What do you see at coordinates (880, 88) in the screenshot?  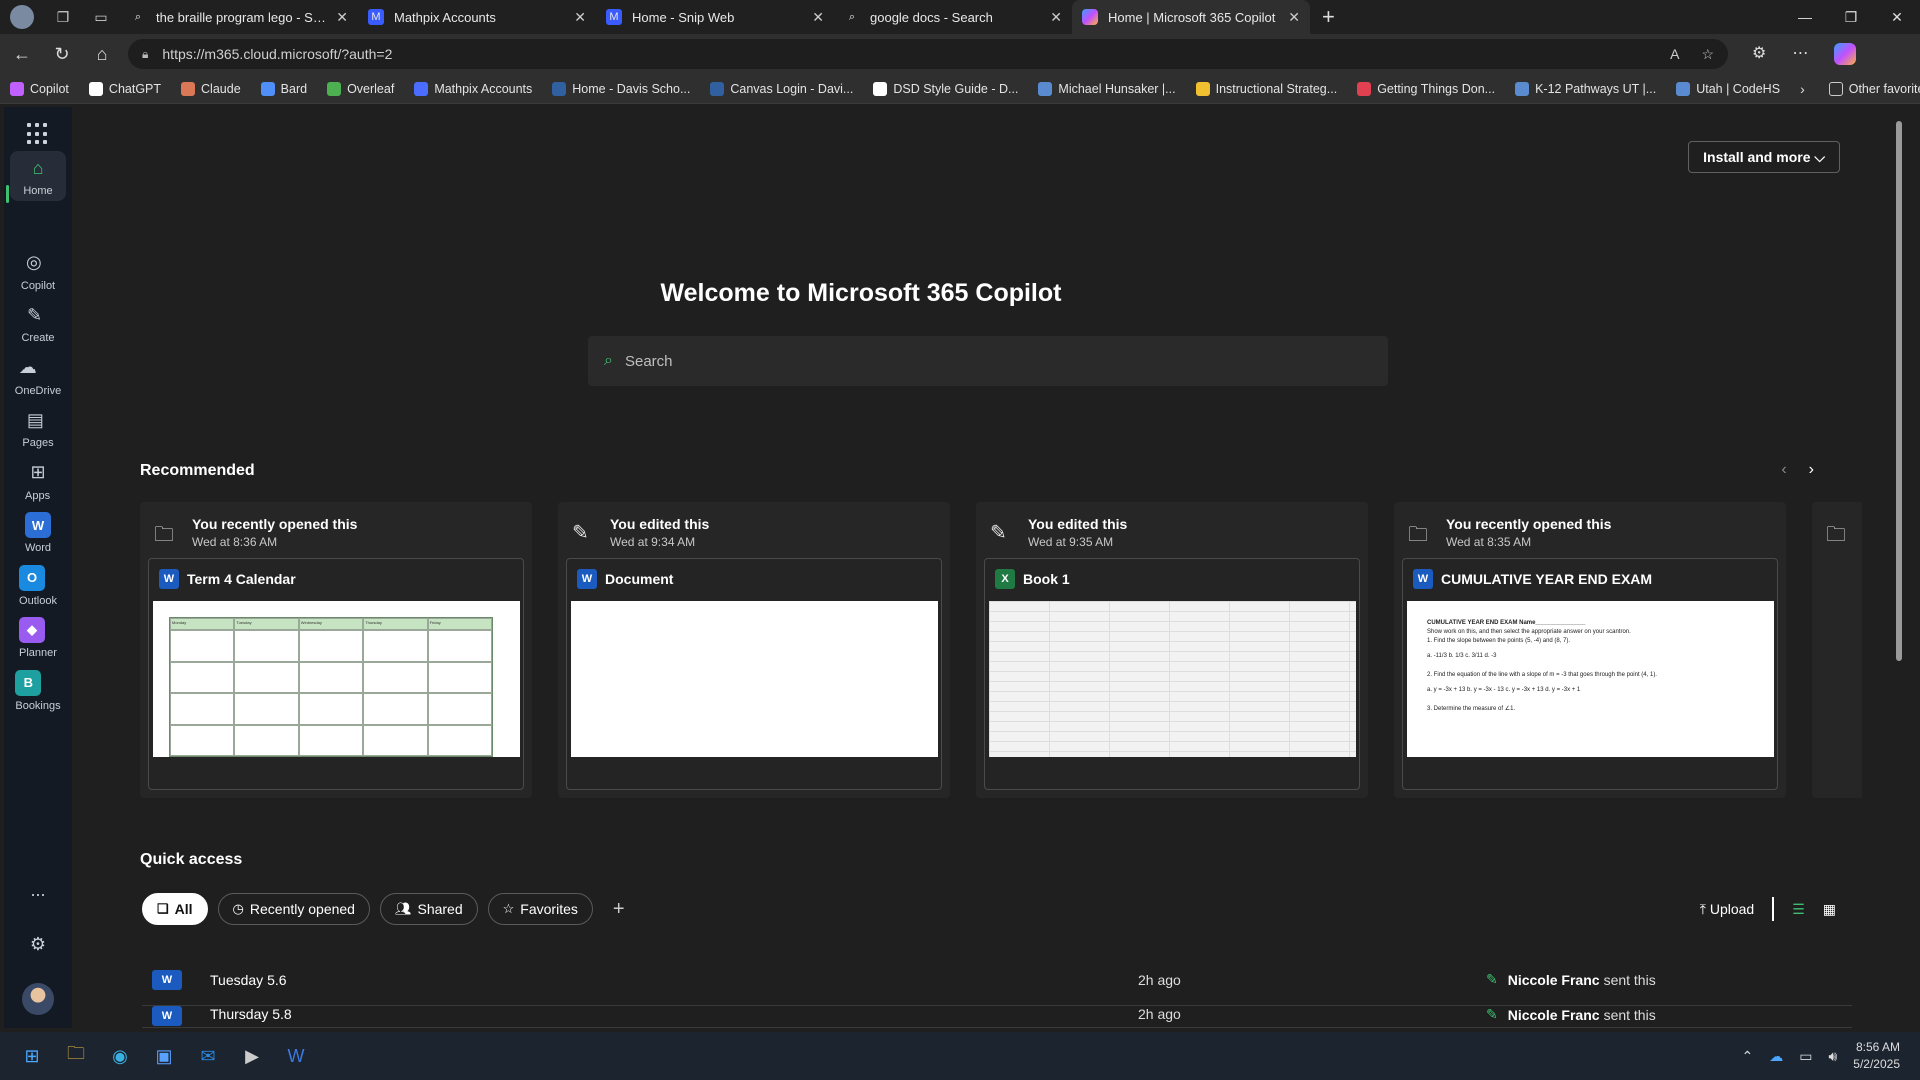 I see `bookmark-icon` at bounding box center [880, 88].